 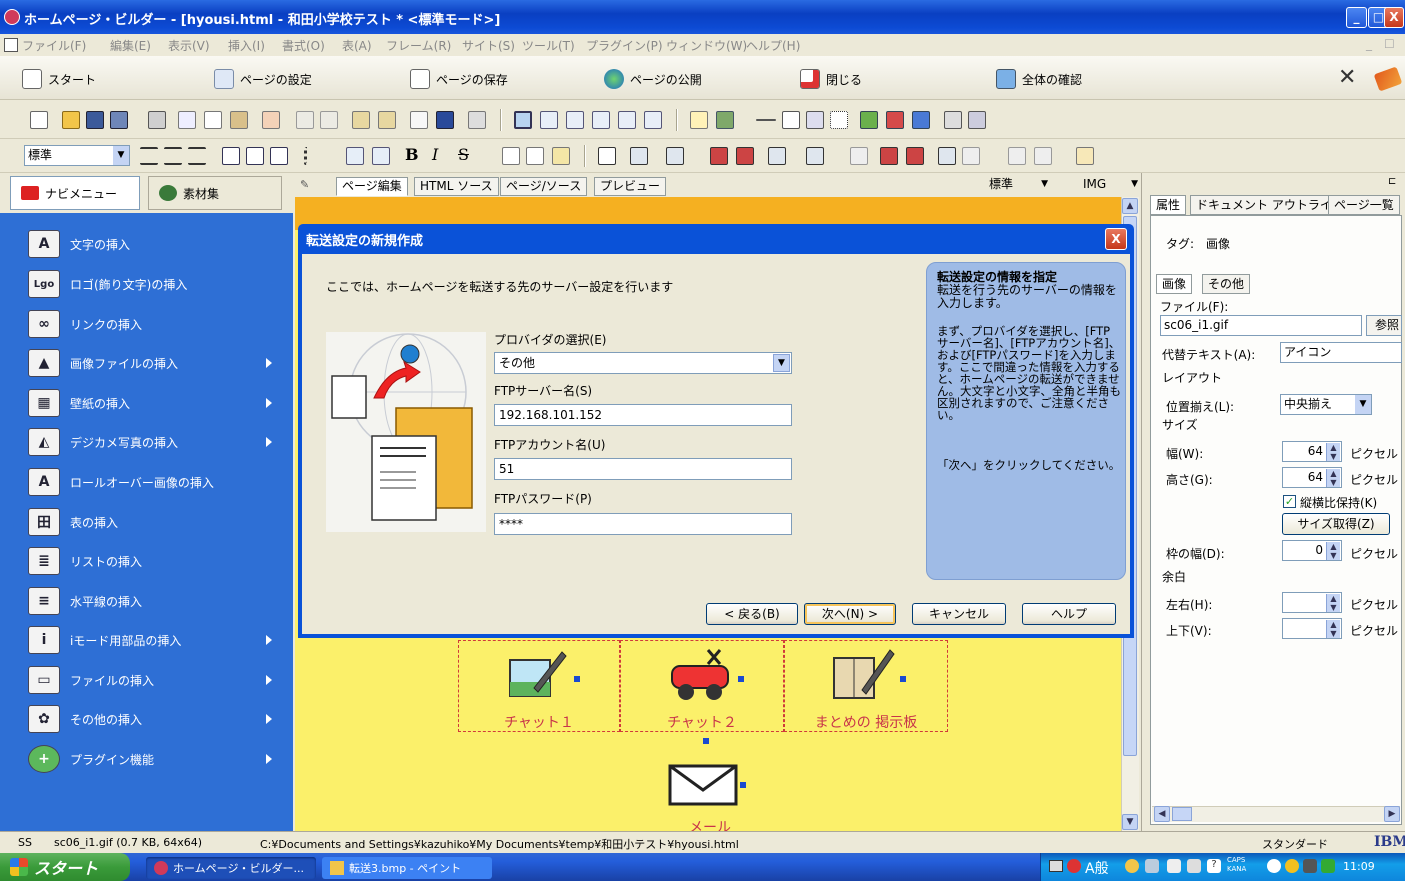 What do you see at coordinates (889, 156) in the screenshot?
I see `cell-red-icon` at bounding box center [889, 156].